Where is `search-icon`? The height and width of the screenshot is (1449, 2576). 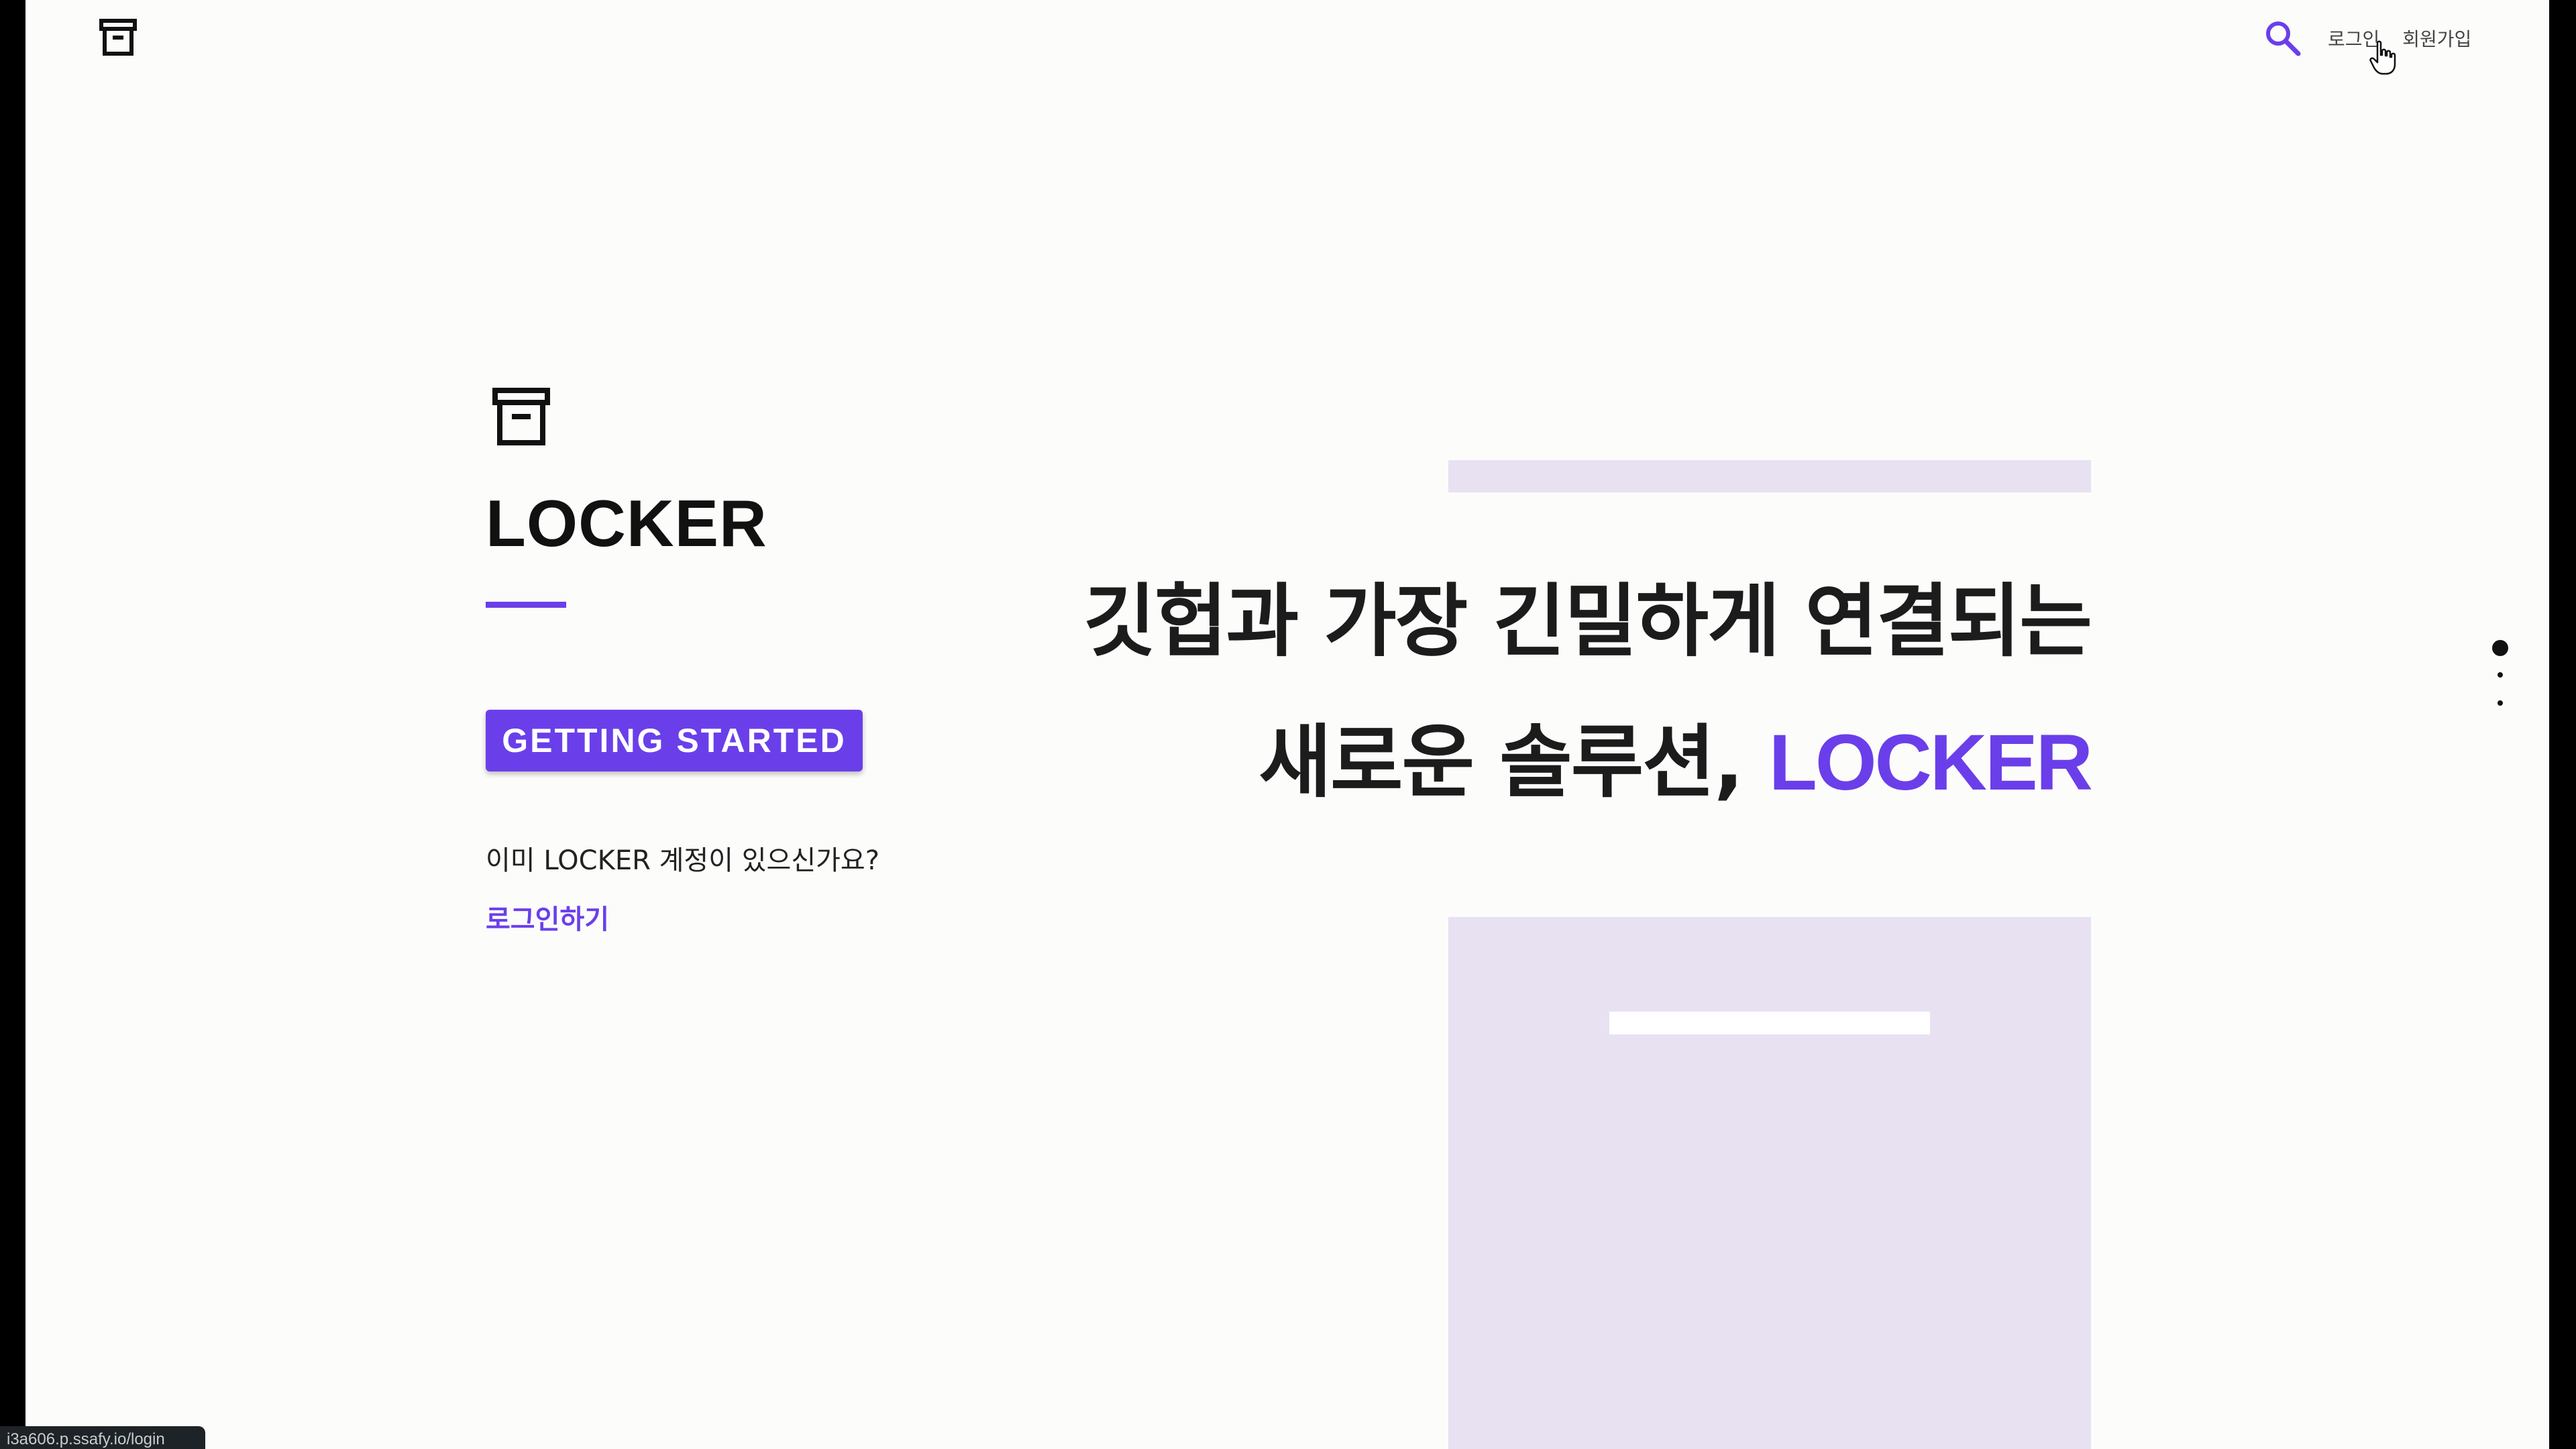
search-icon is located at coordinates (2283, 38).